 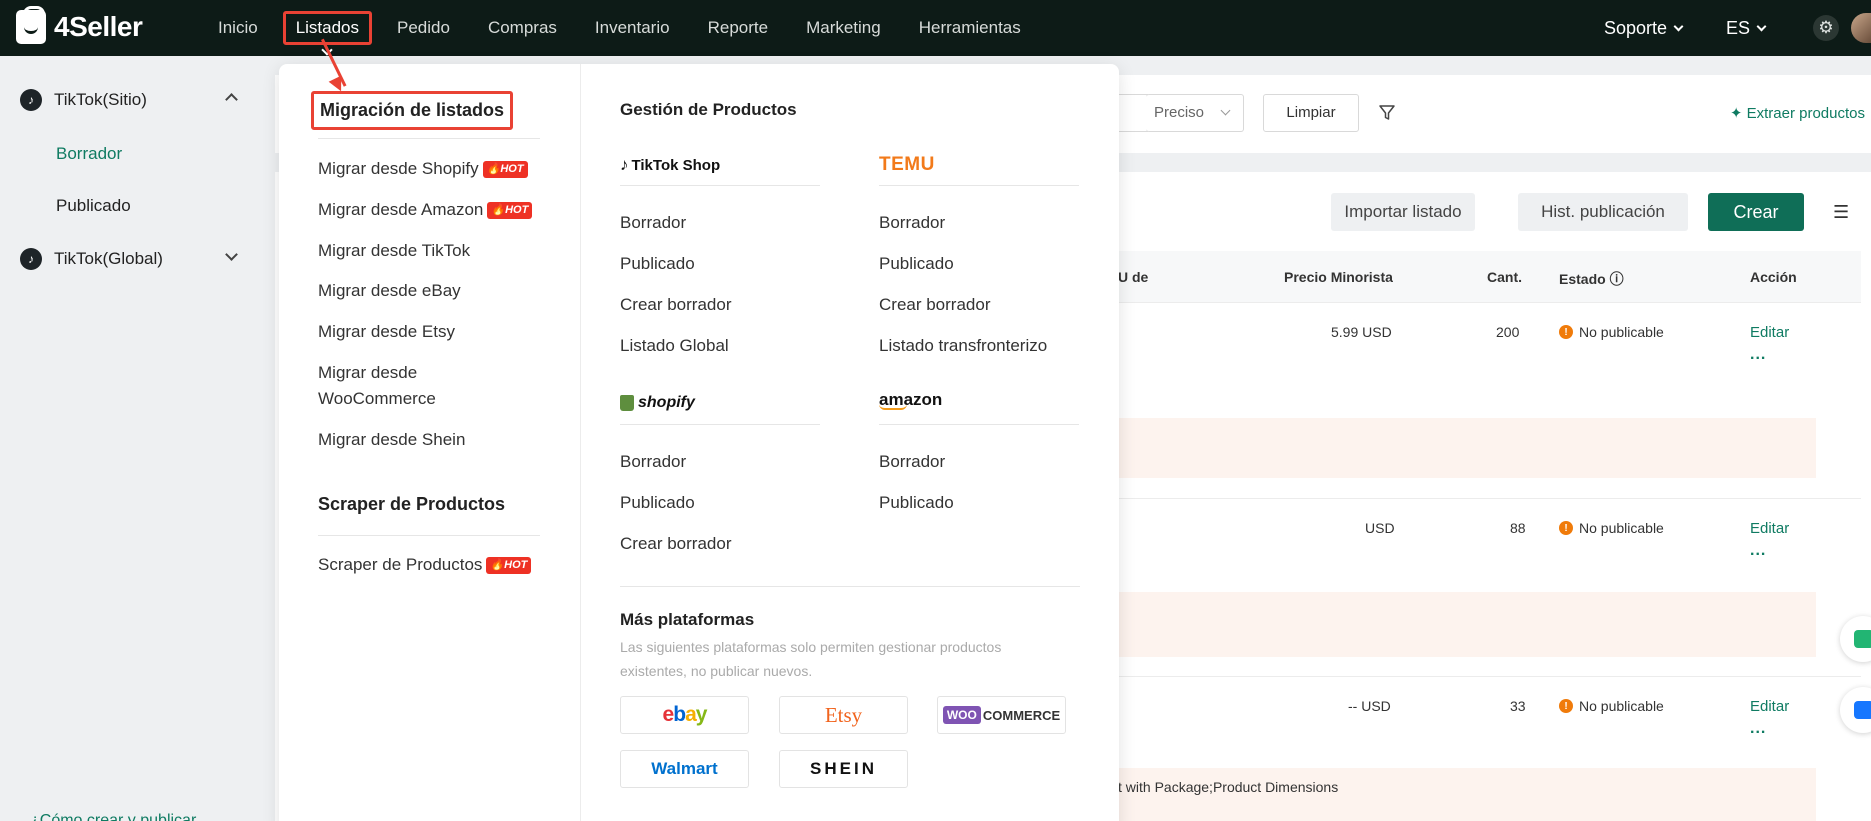 I want to click on migrate-woocommerce-item: Migrar desde WooCommerce, so click(x=418, y=386).